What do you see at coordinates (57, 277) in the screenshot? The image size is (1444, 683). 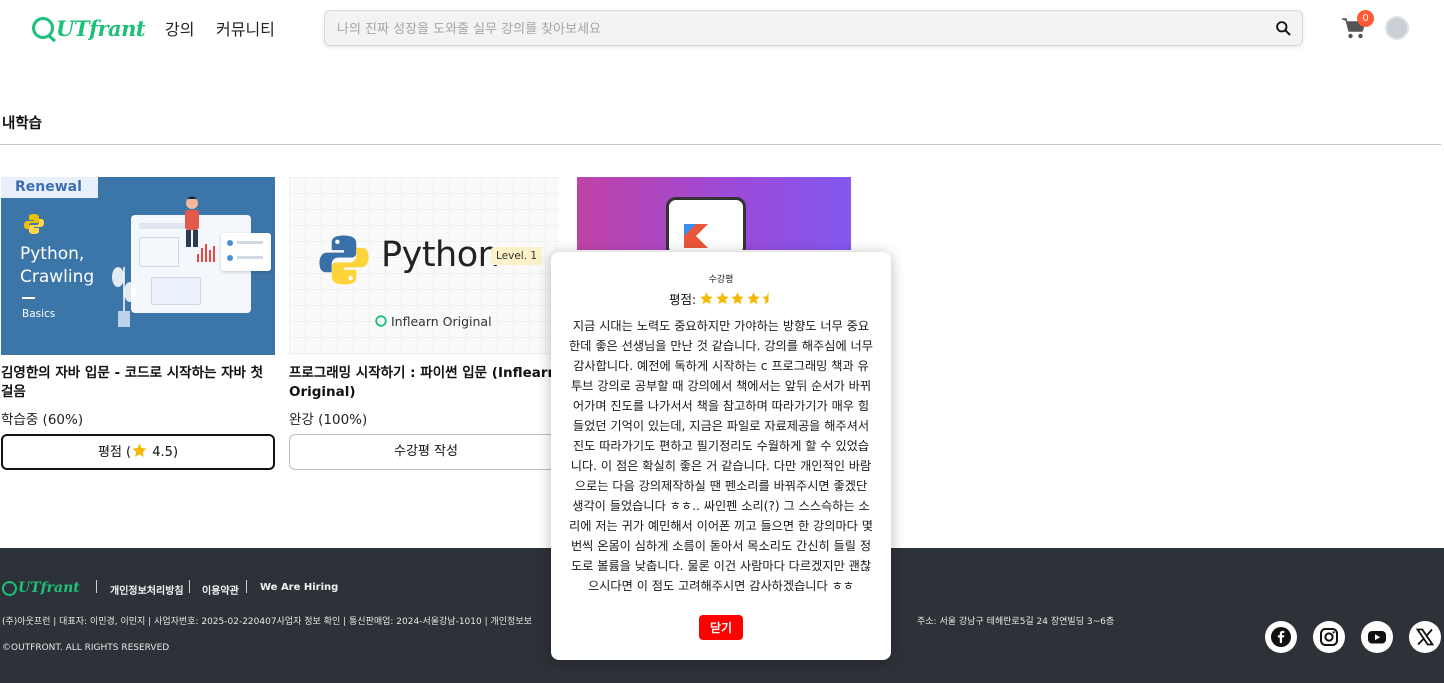 I see `thumbnail-title-line: Crawling` at bounding box center [57, 277].